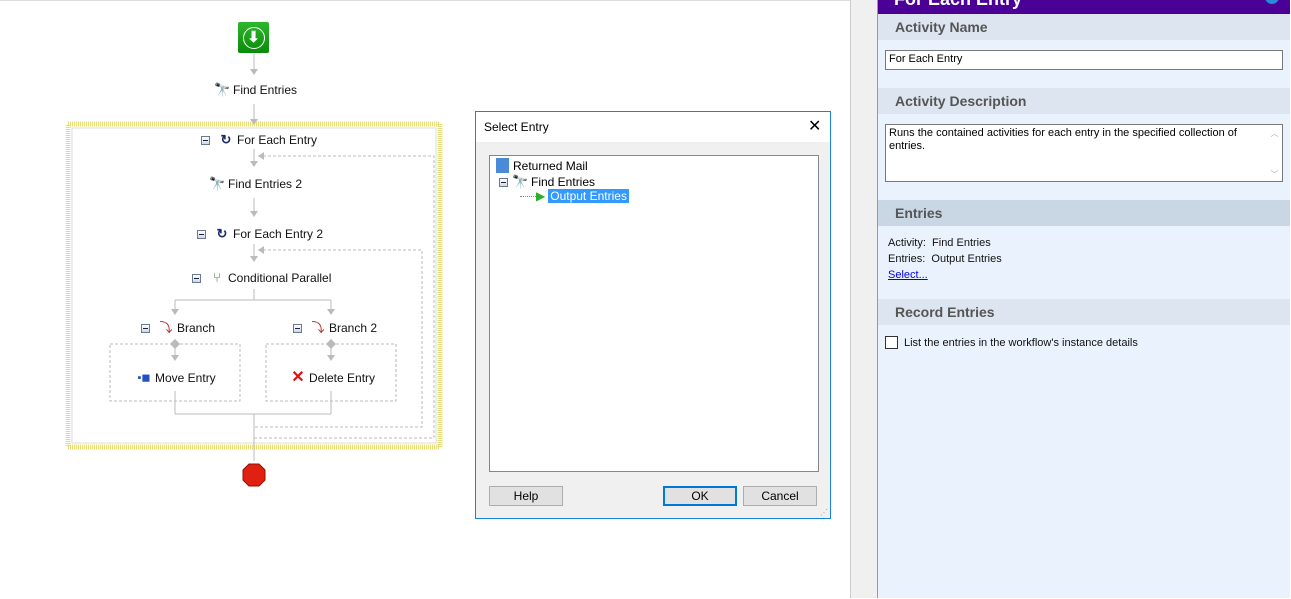 The width and height of the screenshot is (1291, 599). I want to click on node-delete-entry: ✕ Delete Entry, so click(332, 378).